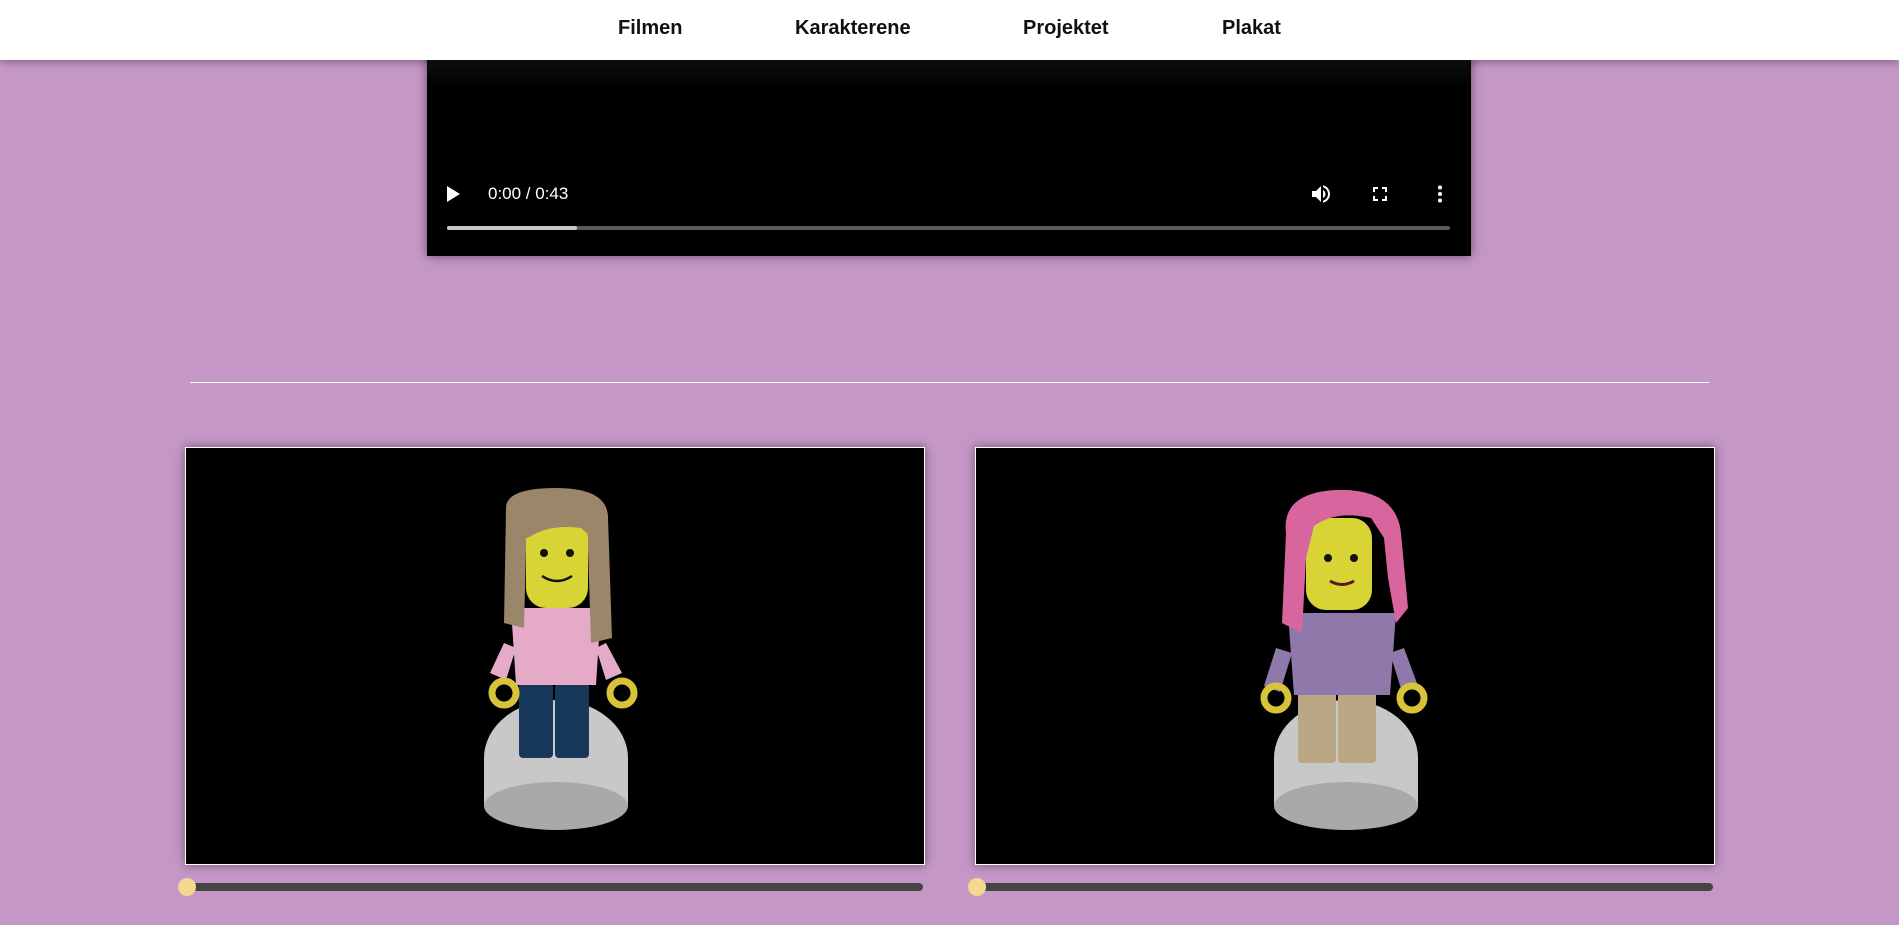 The height and width of the screenshot is (925, 1899). Describe the element at coordinates (1066, 28) in the screenshot. I see `nav-link-projektet: Projektet` at that location.